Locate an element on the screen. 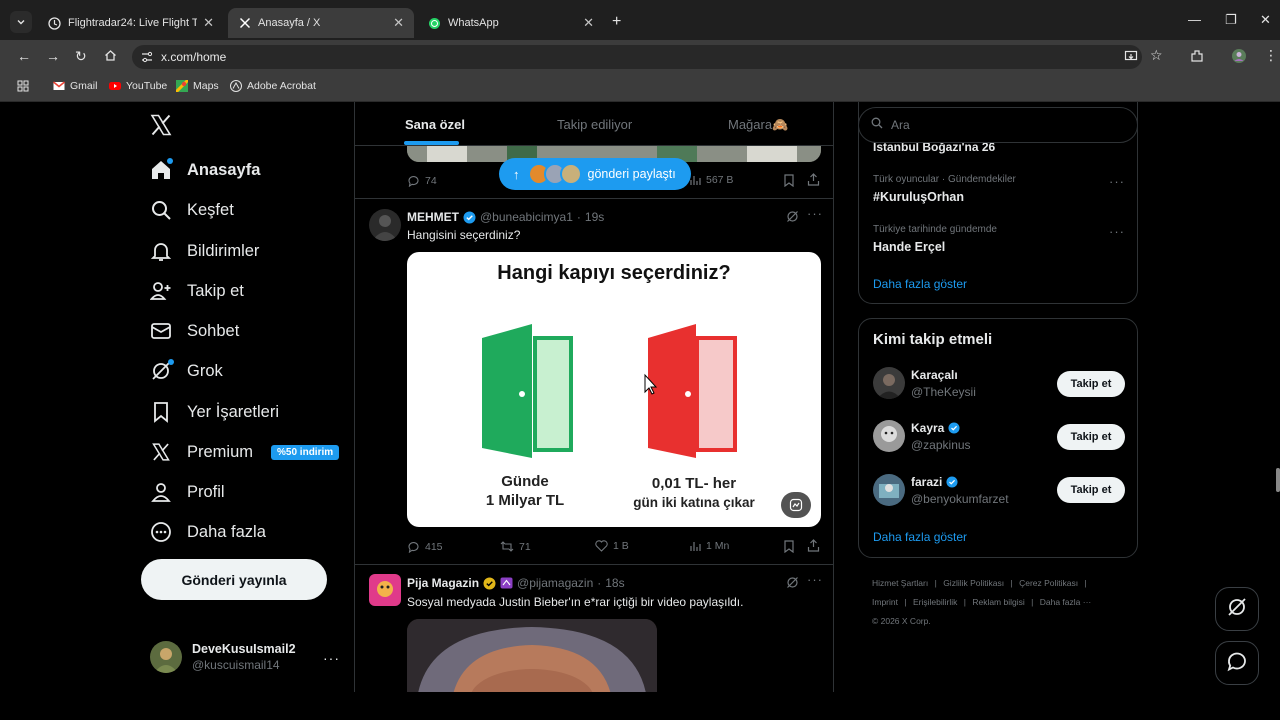  install-app-icon is located at coordinates (1131, 58).